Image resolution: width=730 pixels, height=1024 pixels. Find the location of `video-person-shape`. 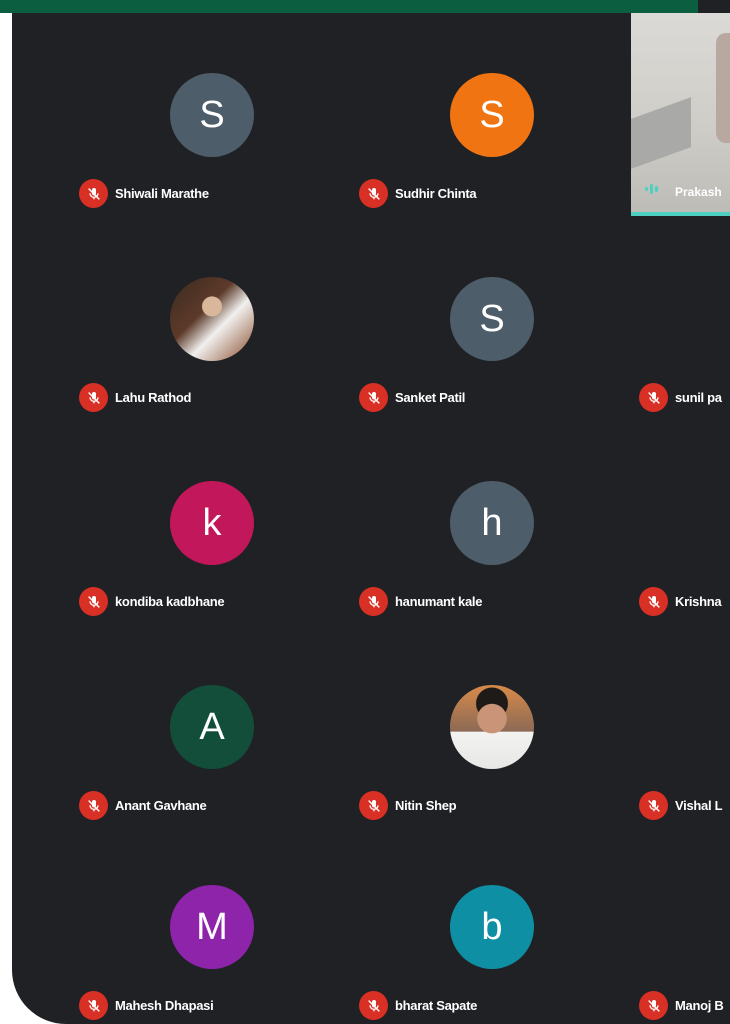

video-person-shape is located at coordinates (723, 88).